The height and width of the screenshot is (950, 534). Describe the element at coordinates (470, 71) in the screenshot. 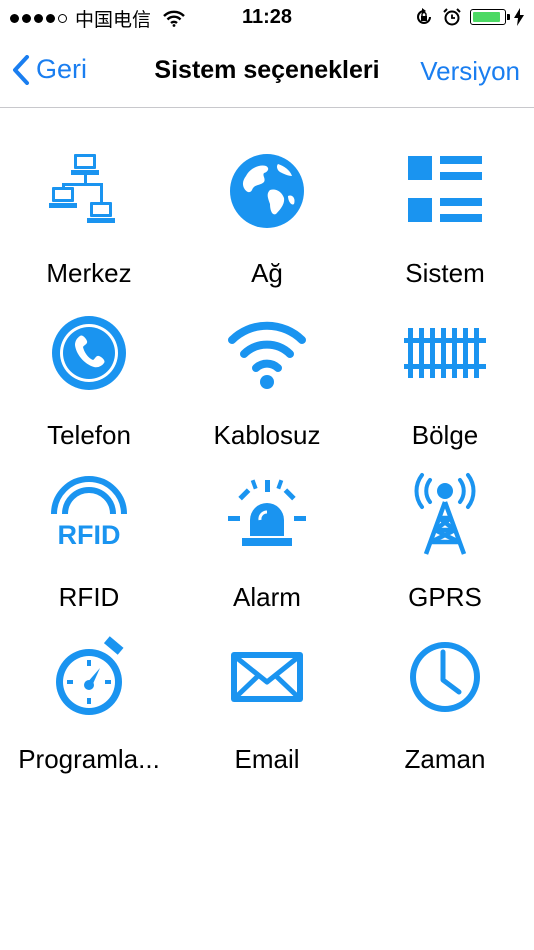

I see `version-button: Versiyon` at that location.